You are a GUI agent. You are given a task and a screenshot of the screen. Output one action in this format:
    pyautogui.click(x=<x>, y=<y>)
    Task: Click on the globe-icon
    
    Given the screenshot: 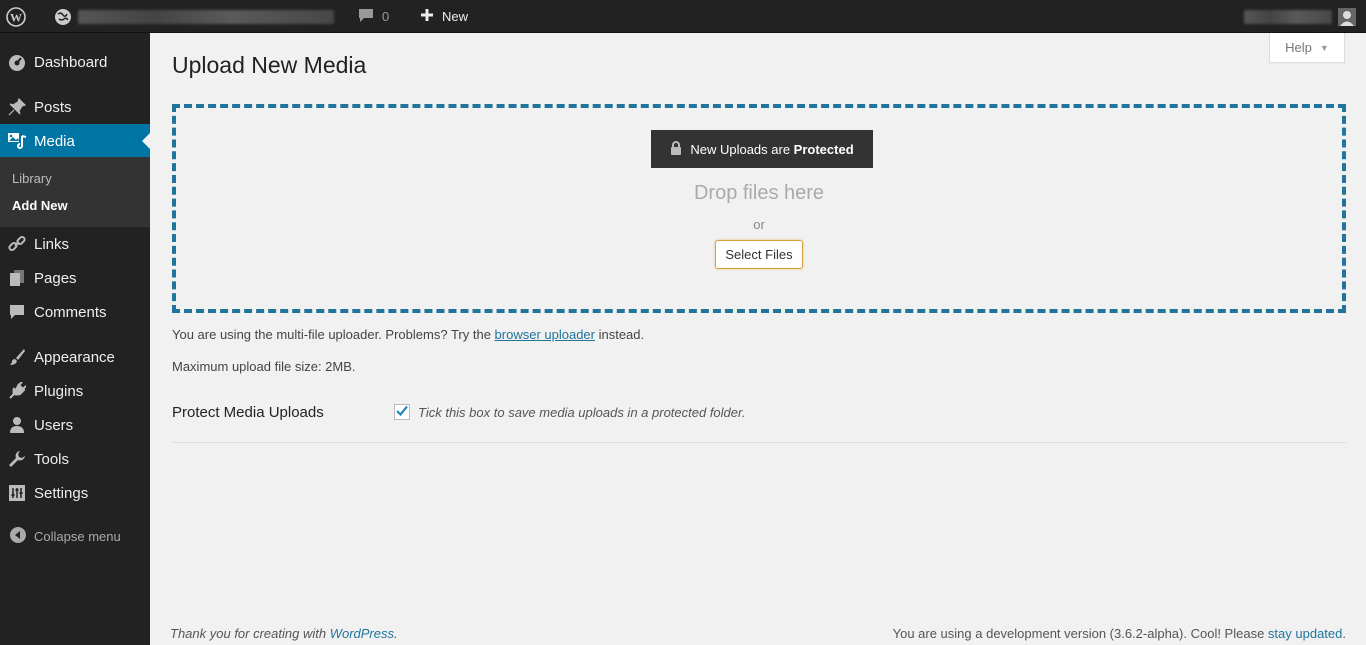 What is the action you would take?
    pyautogui.click(x=64, y=16)
    